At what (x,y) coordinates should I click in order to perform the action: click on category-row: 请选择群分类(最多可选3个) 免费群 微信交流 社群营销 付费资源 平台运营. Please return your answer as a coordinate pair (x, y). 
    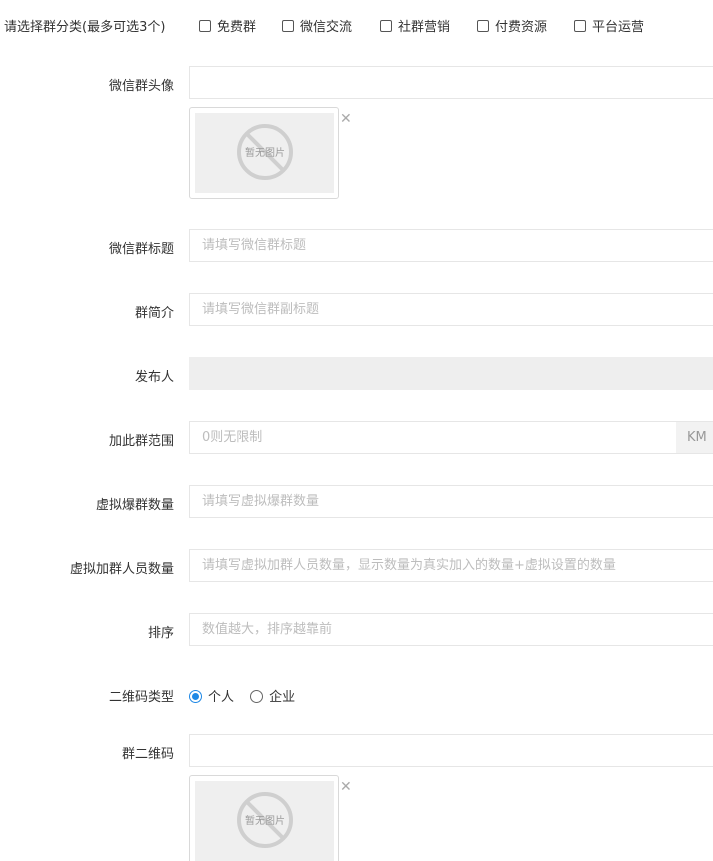
    Looking at the image, I should click on (356, 25).